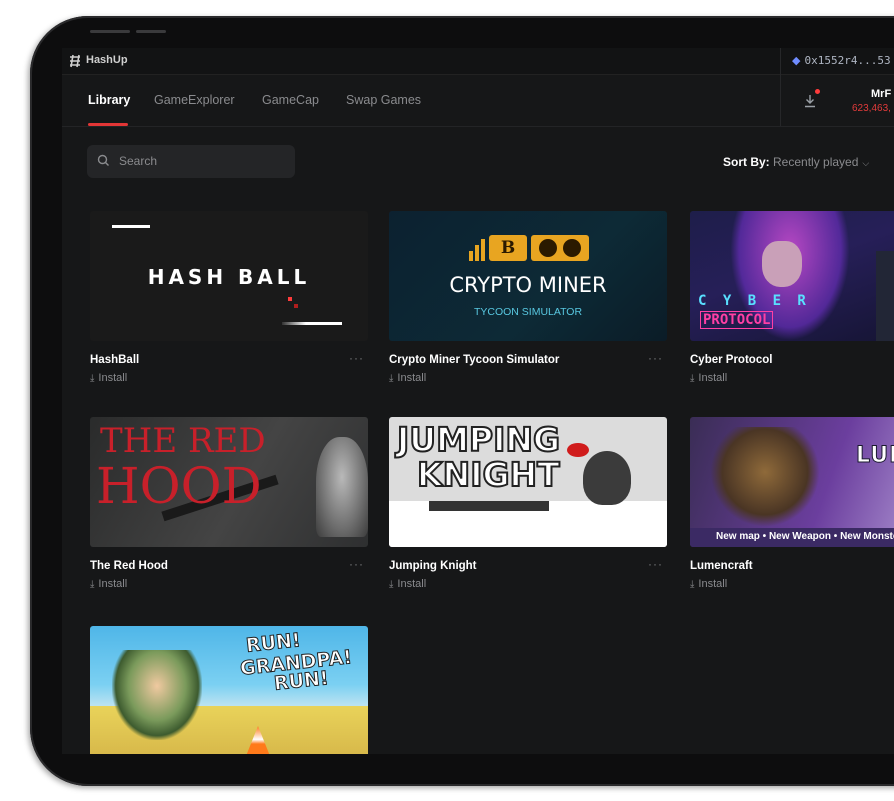  I want to click on ball-trail, so click(296, 306).